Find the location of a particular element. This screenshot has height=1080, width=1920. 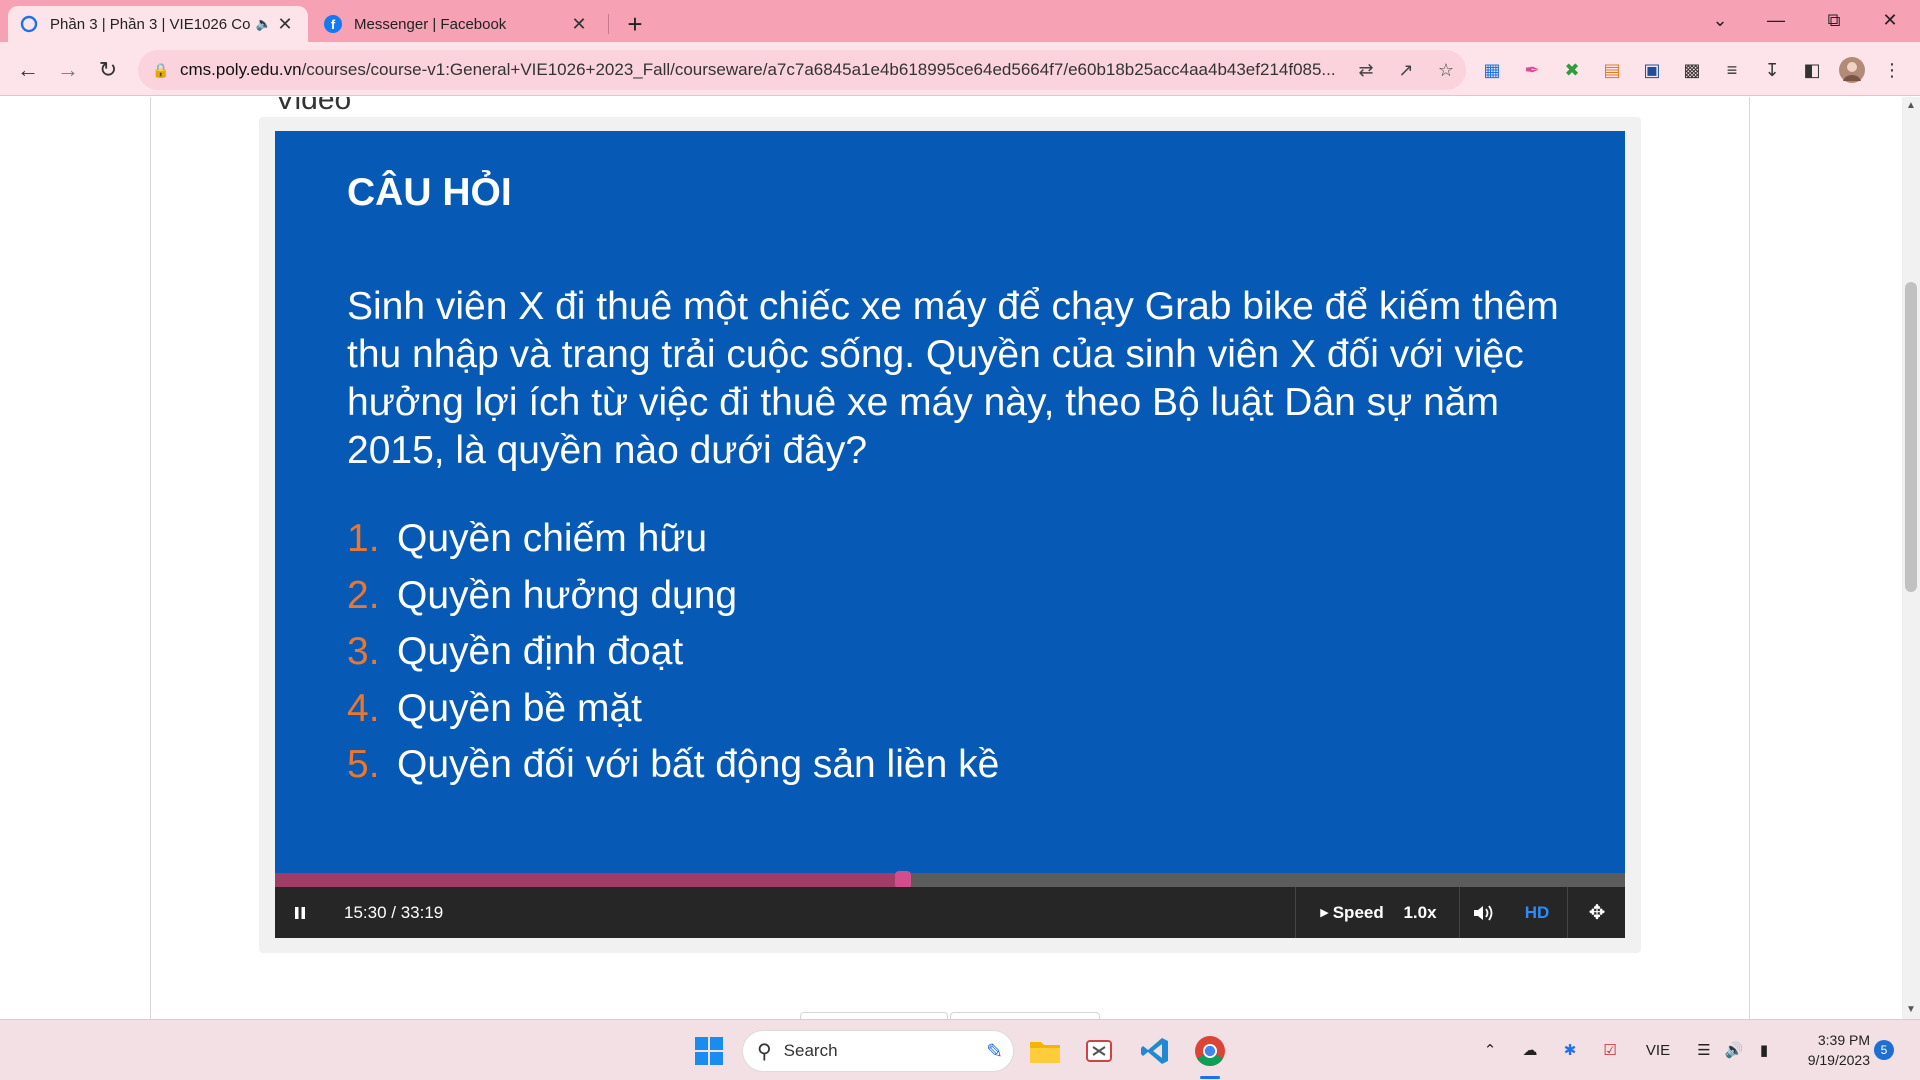

speaker-icon: 🔈 is located at coordinates (264, 24).